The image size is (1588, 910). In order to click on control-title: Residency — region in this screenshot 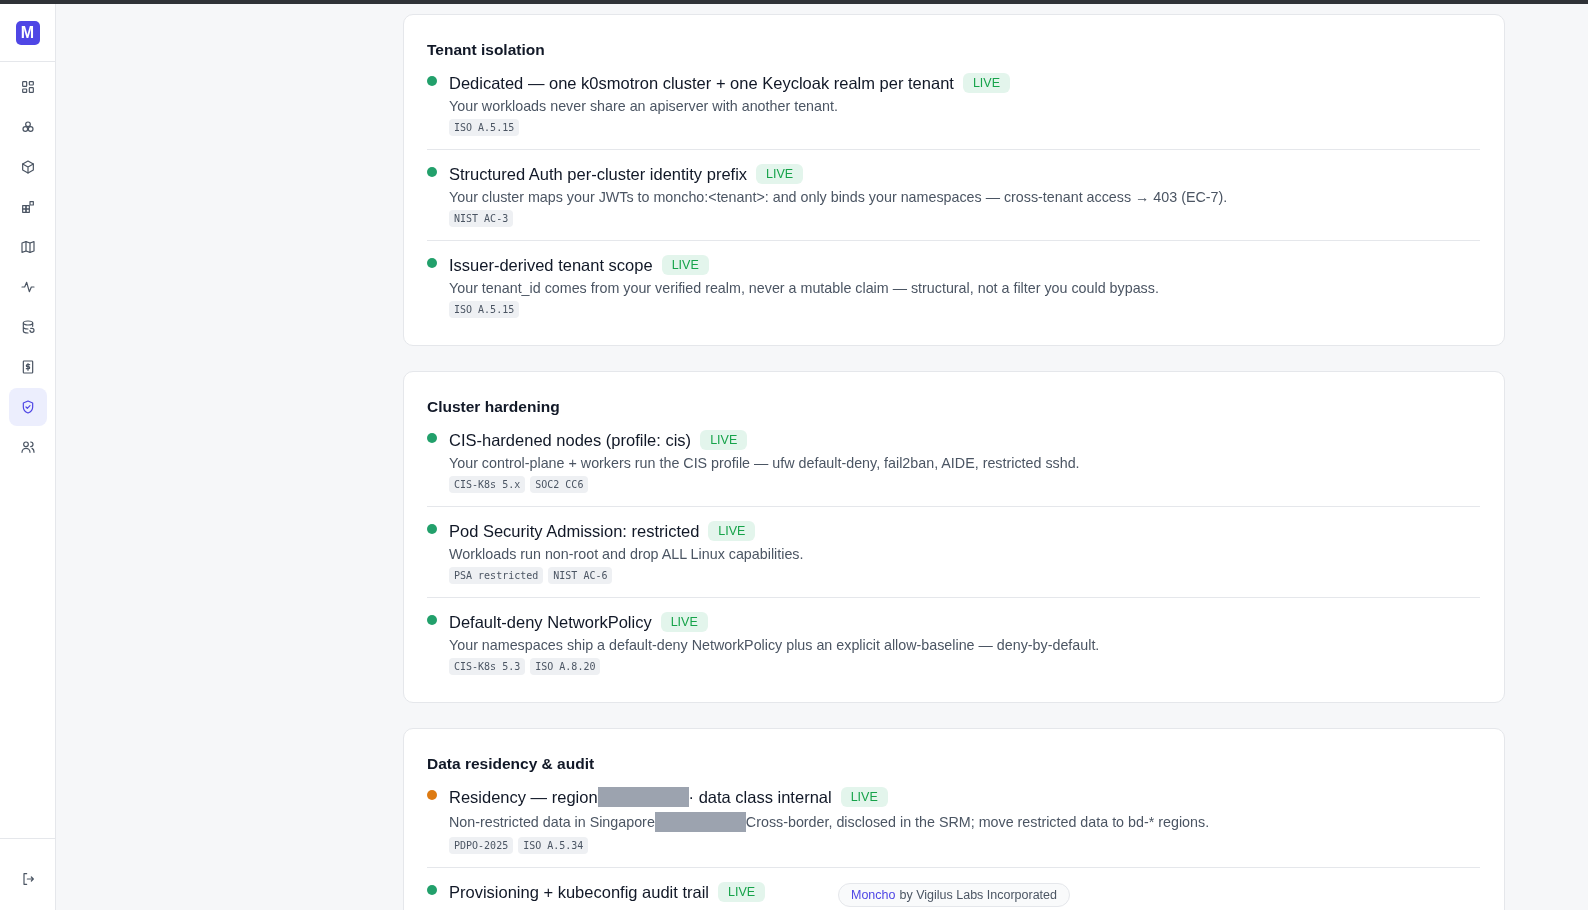, I will do `click(523, 797)`.